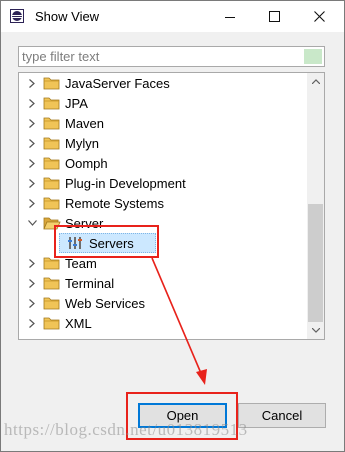  Describe the element at coordinates (164, 283) in the screenshot. I see `tree-item: Terminal` at that location.